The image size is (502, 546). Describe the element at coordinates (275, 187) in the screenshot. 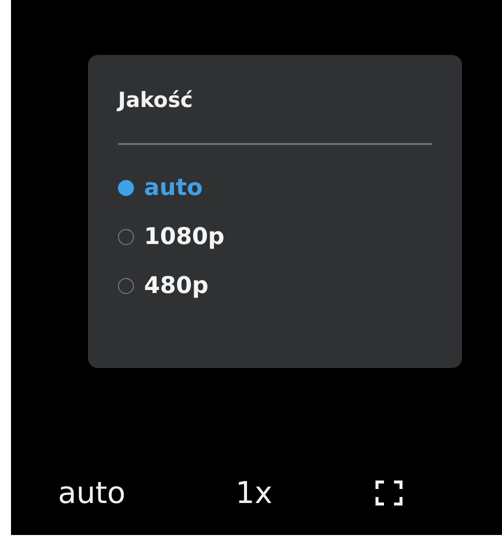

I see `quality-option: auto` at that location.